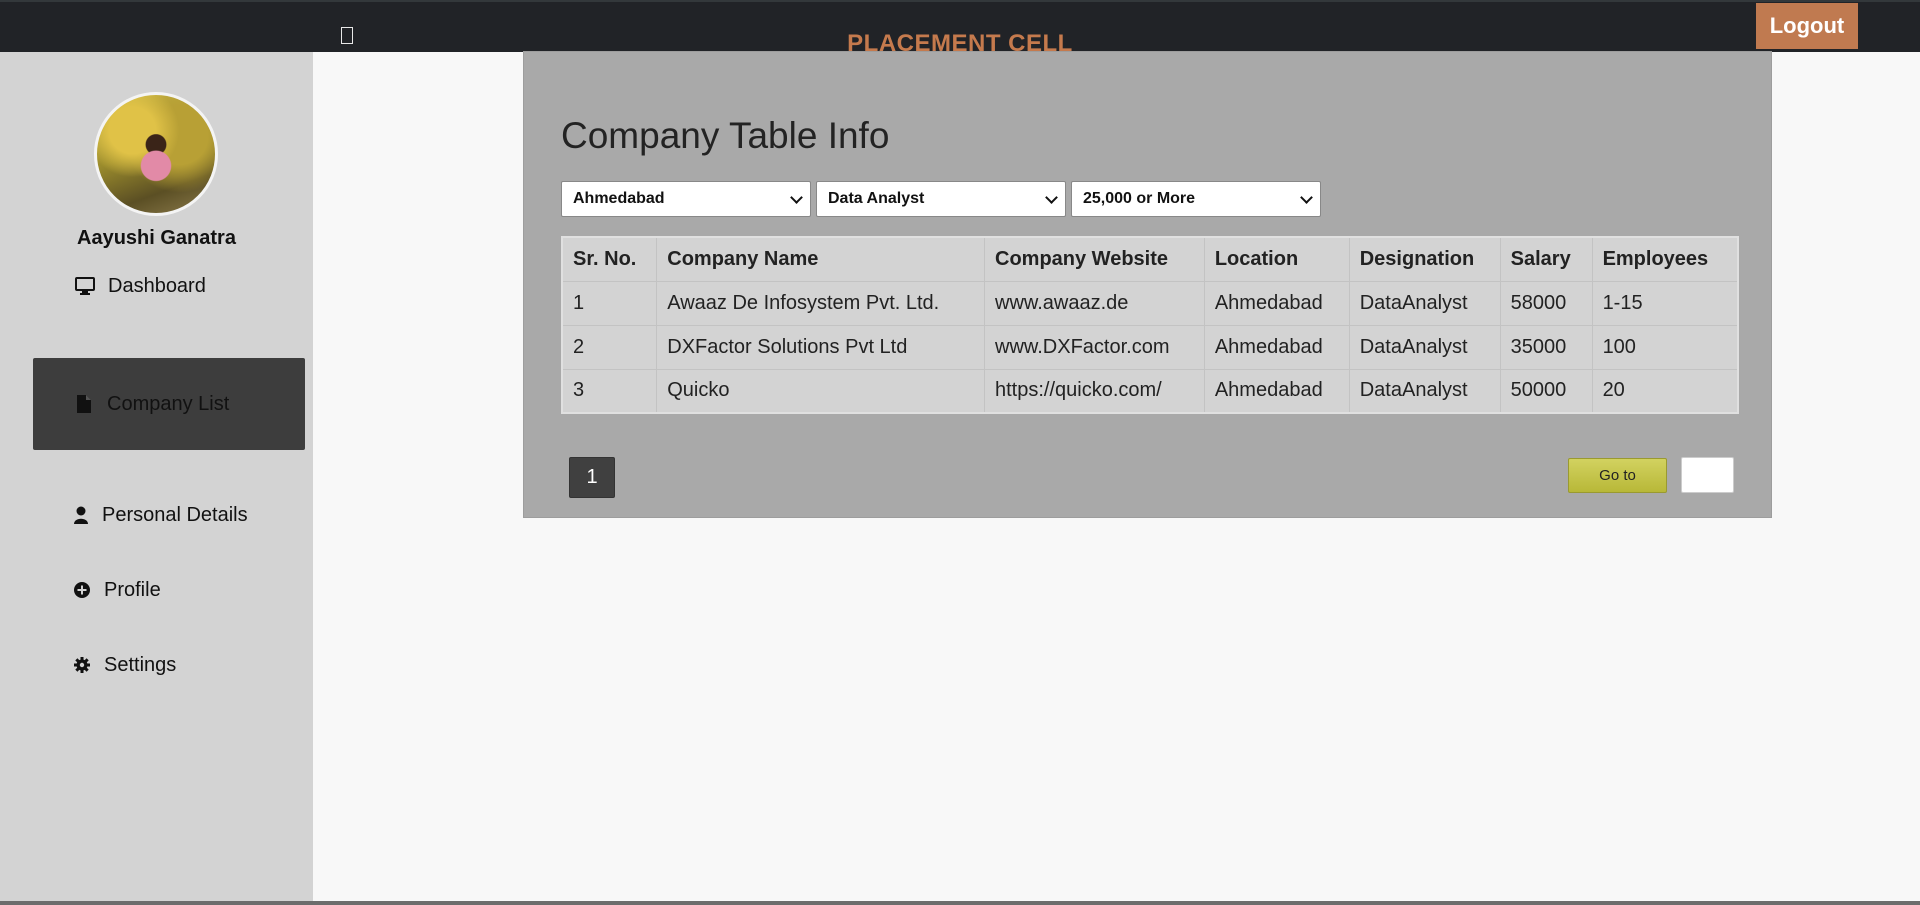  What do you see at coordinates (960, 903) in the screenshot?
I see `bottom-divider` at bounding box center [960, 903].